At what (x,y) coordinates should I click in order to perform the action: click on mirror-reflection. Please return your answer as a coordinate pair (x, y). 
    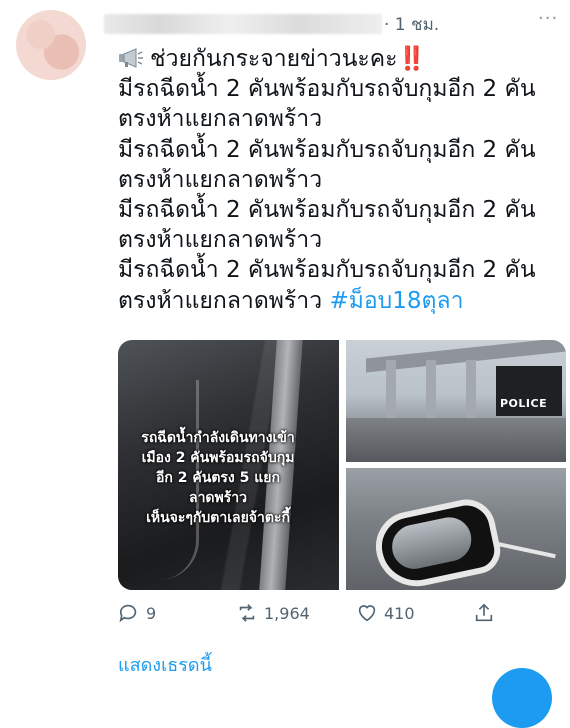
    Looking at the image, I should click on (431, 543).